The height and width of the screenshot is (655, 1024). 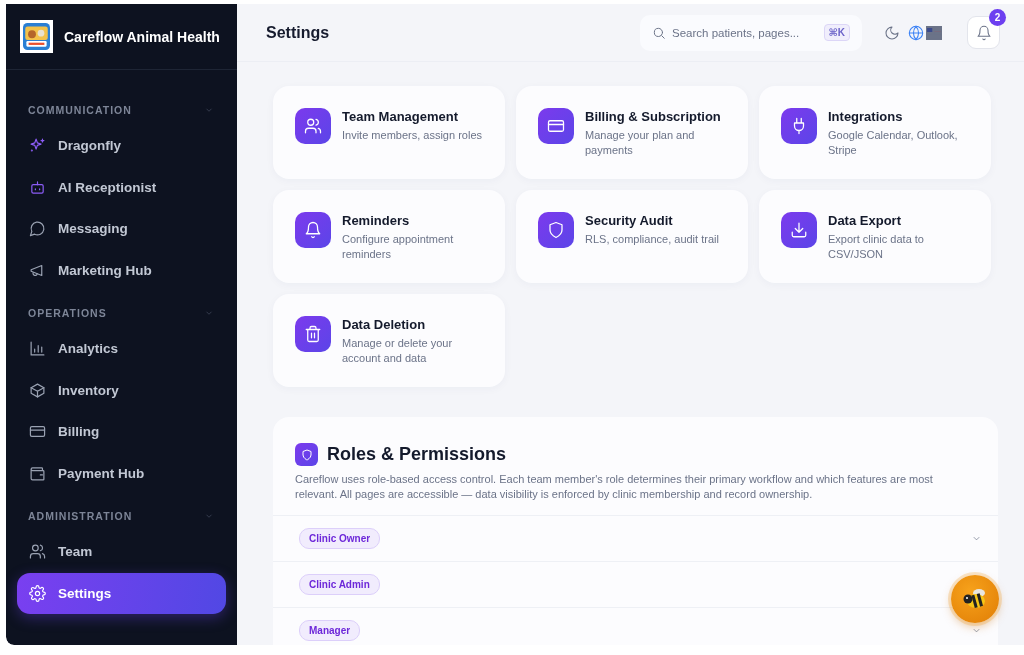 I want to click on nav-item: Messaging, so click(x=121, y=229).